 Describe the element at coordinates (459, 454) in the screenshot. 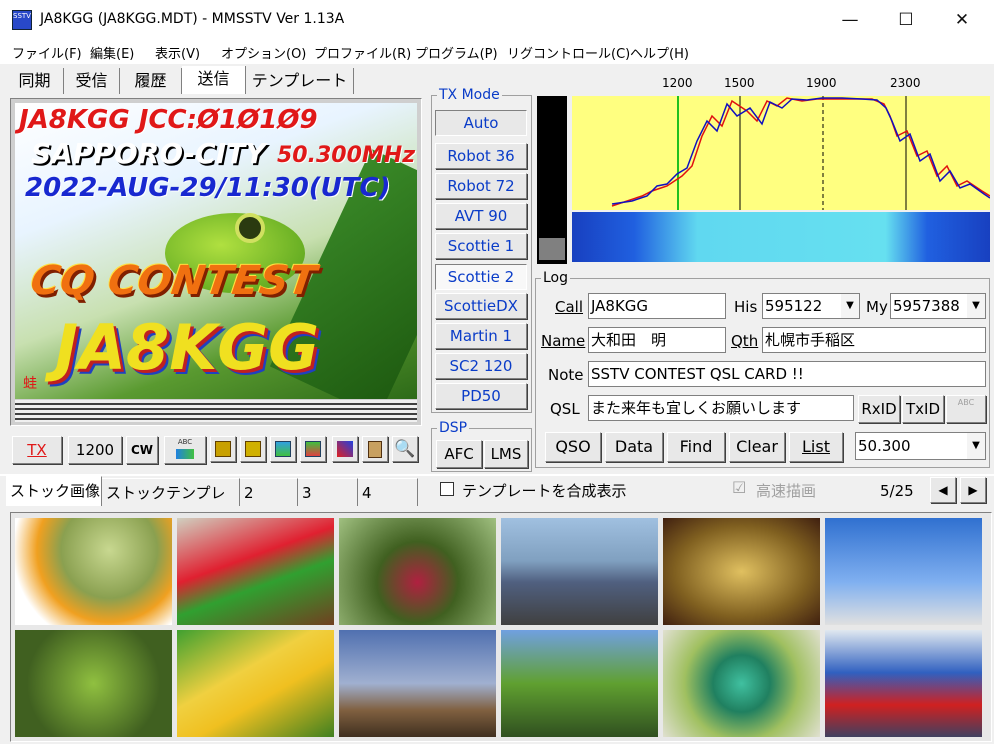

I see `afc-button: AFC` at that location.